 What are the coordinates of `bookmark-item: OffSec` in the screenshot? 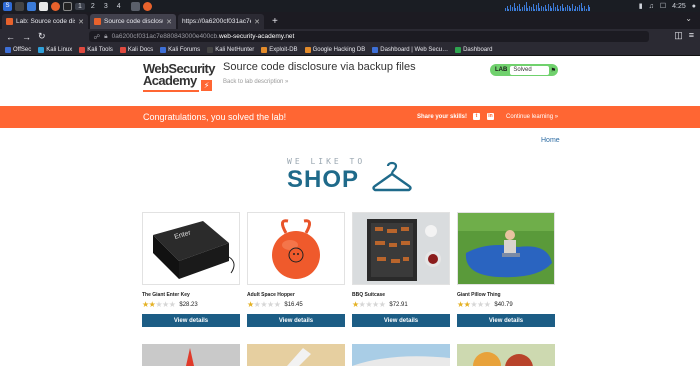 It's located at (18, 49).